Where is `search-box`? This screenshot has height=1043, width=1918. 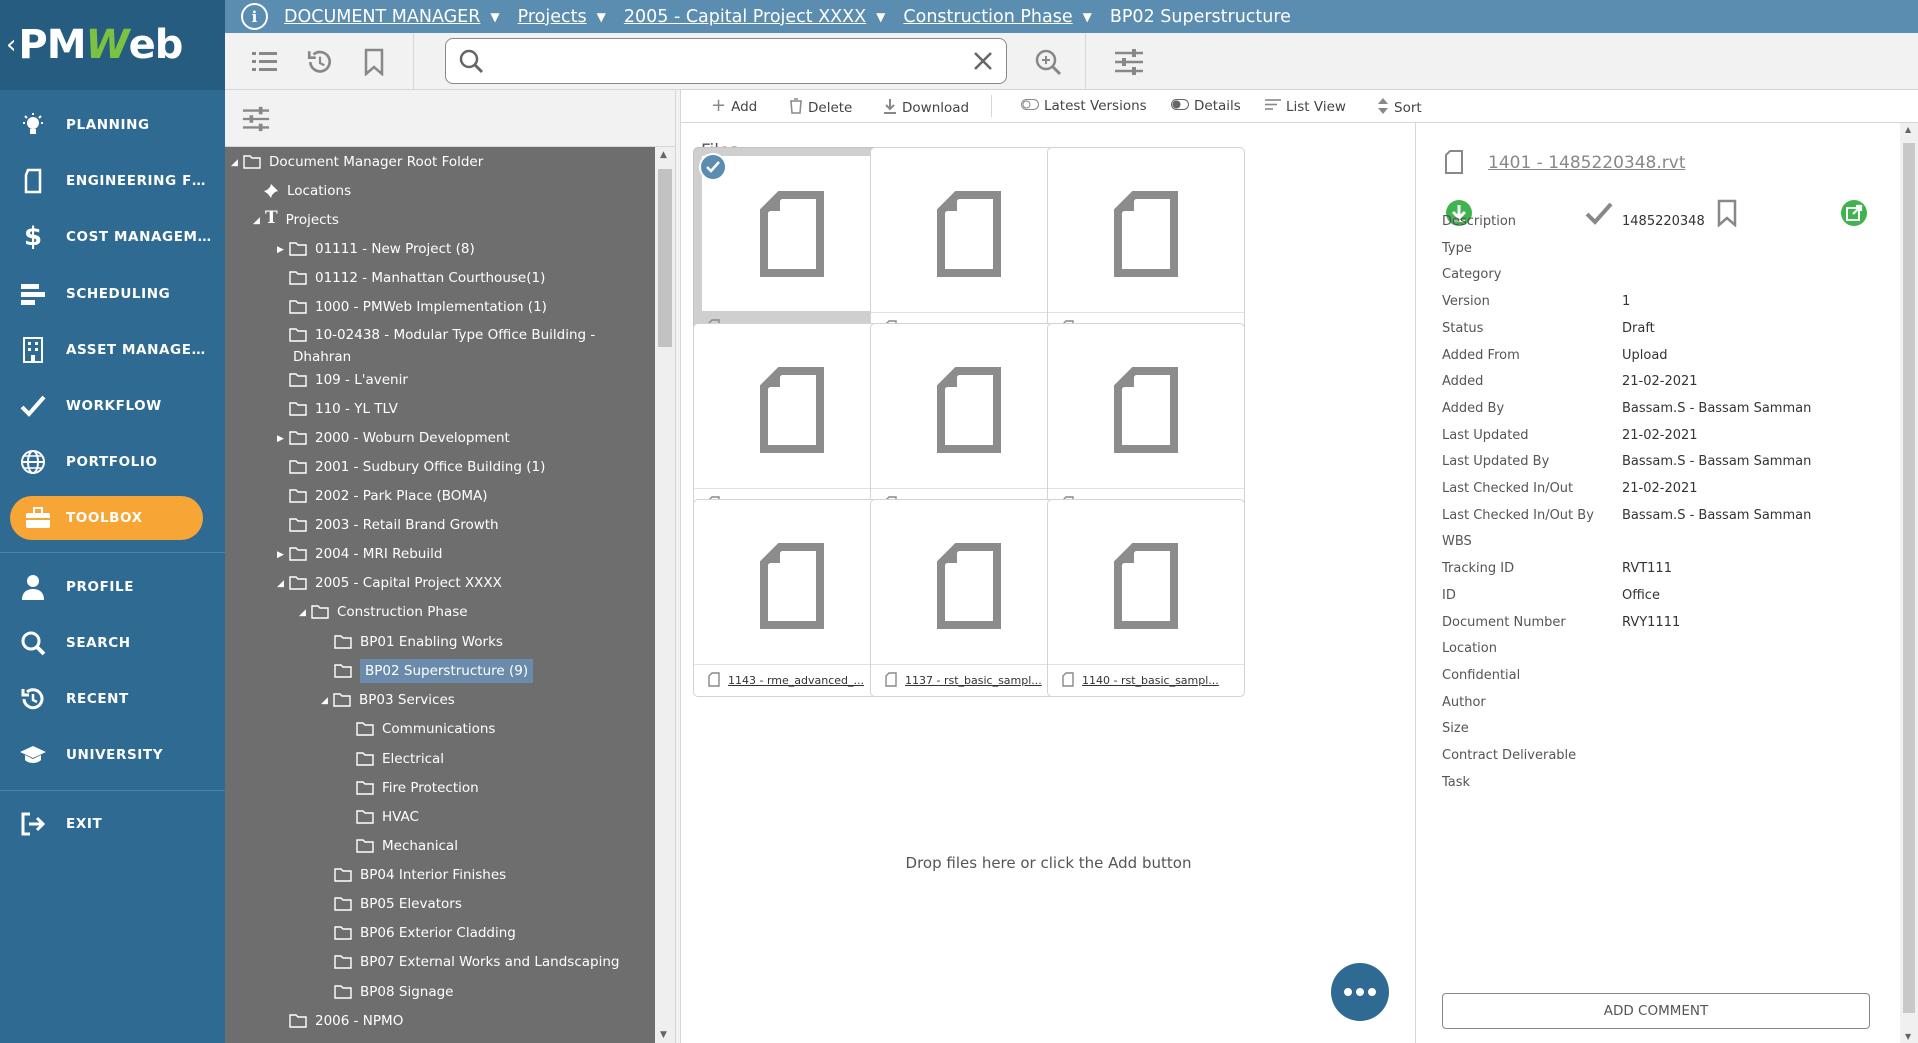
search-box is located at coordinates (726, 61).